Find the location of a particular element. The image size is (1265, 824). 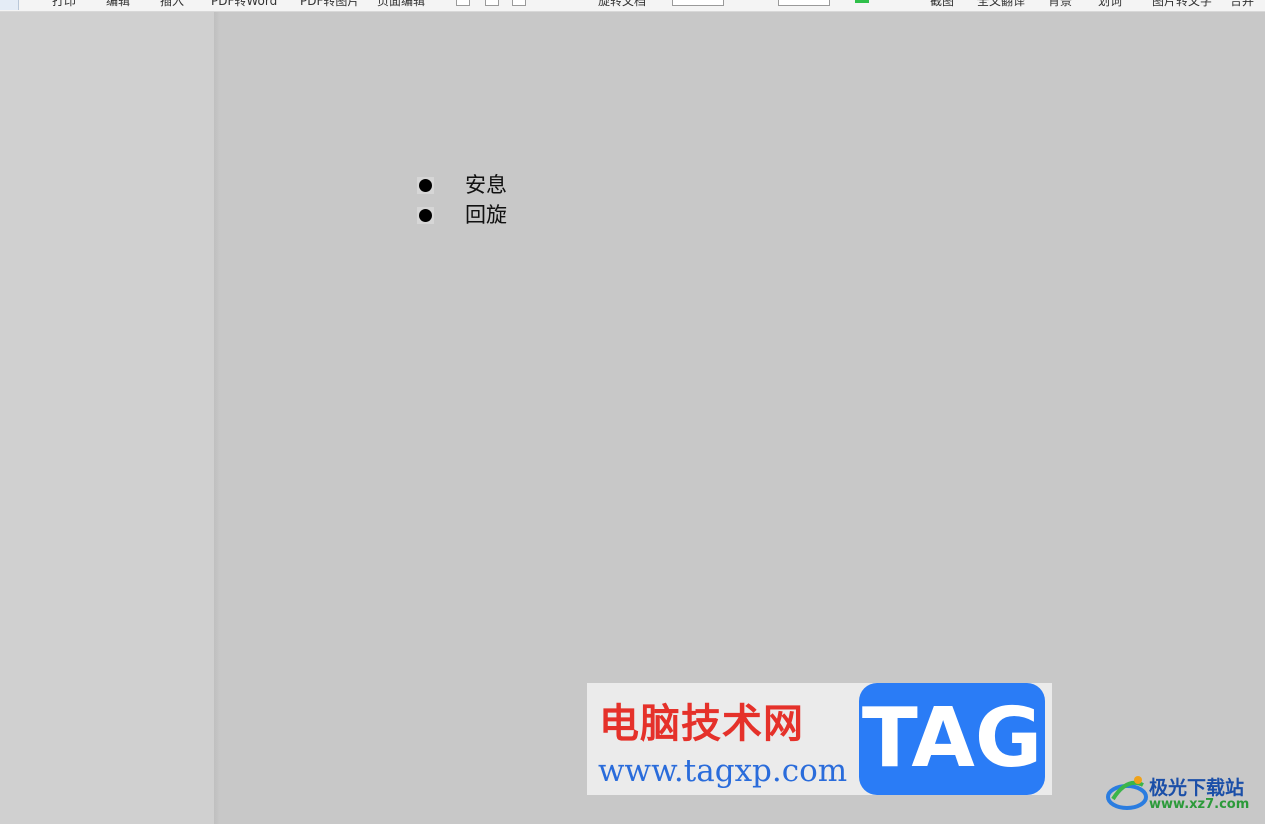

toolbar-corner is located at coordinates (9, 5).